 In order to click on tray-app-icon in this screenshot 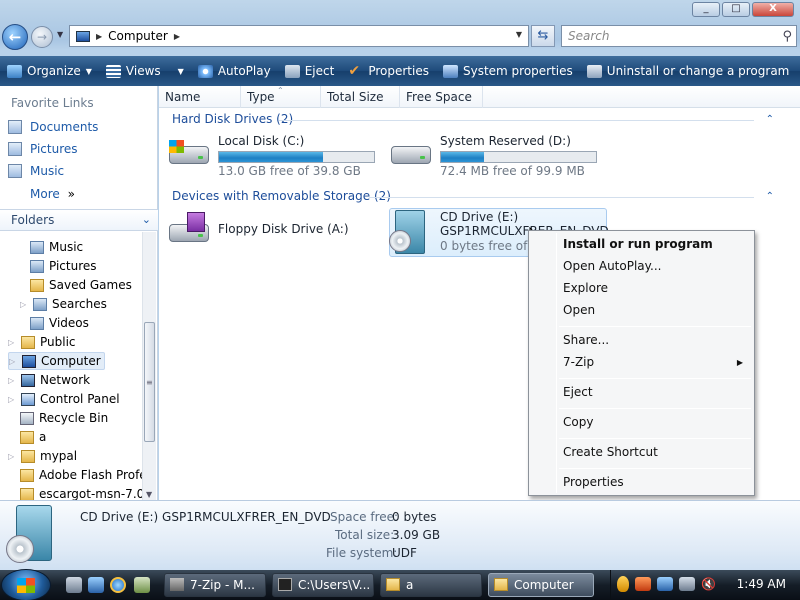, I will do `click(643, 584)`.